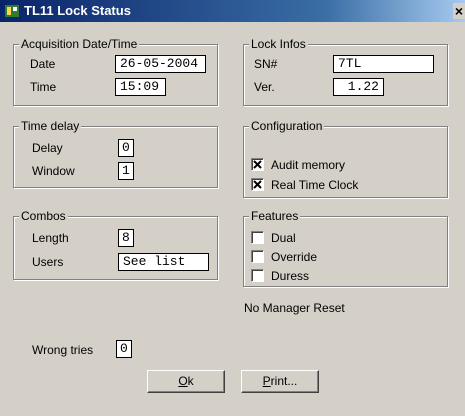  I want to click on sn-label: SN#, so click(266, 64).